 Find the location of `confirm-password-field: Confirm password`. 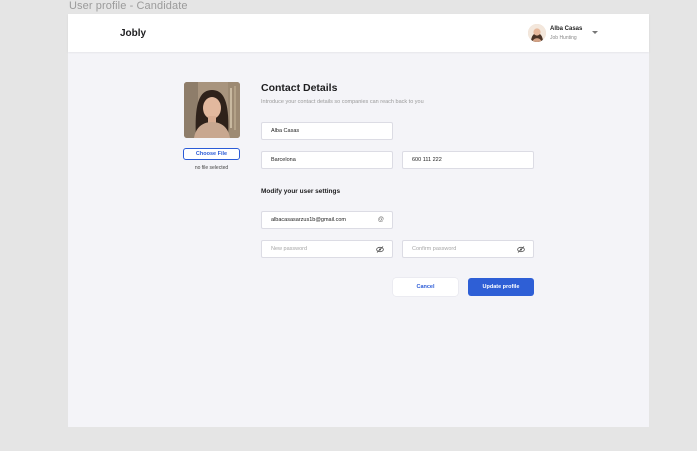

confirm-password-field: Confirm password is located at coordinates (468, 249).